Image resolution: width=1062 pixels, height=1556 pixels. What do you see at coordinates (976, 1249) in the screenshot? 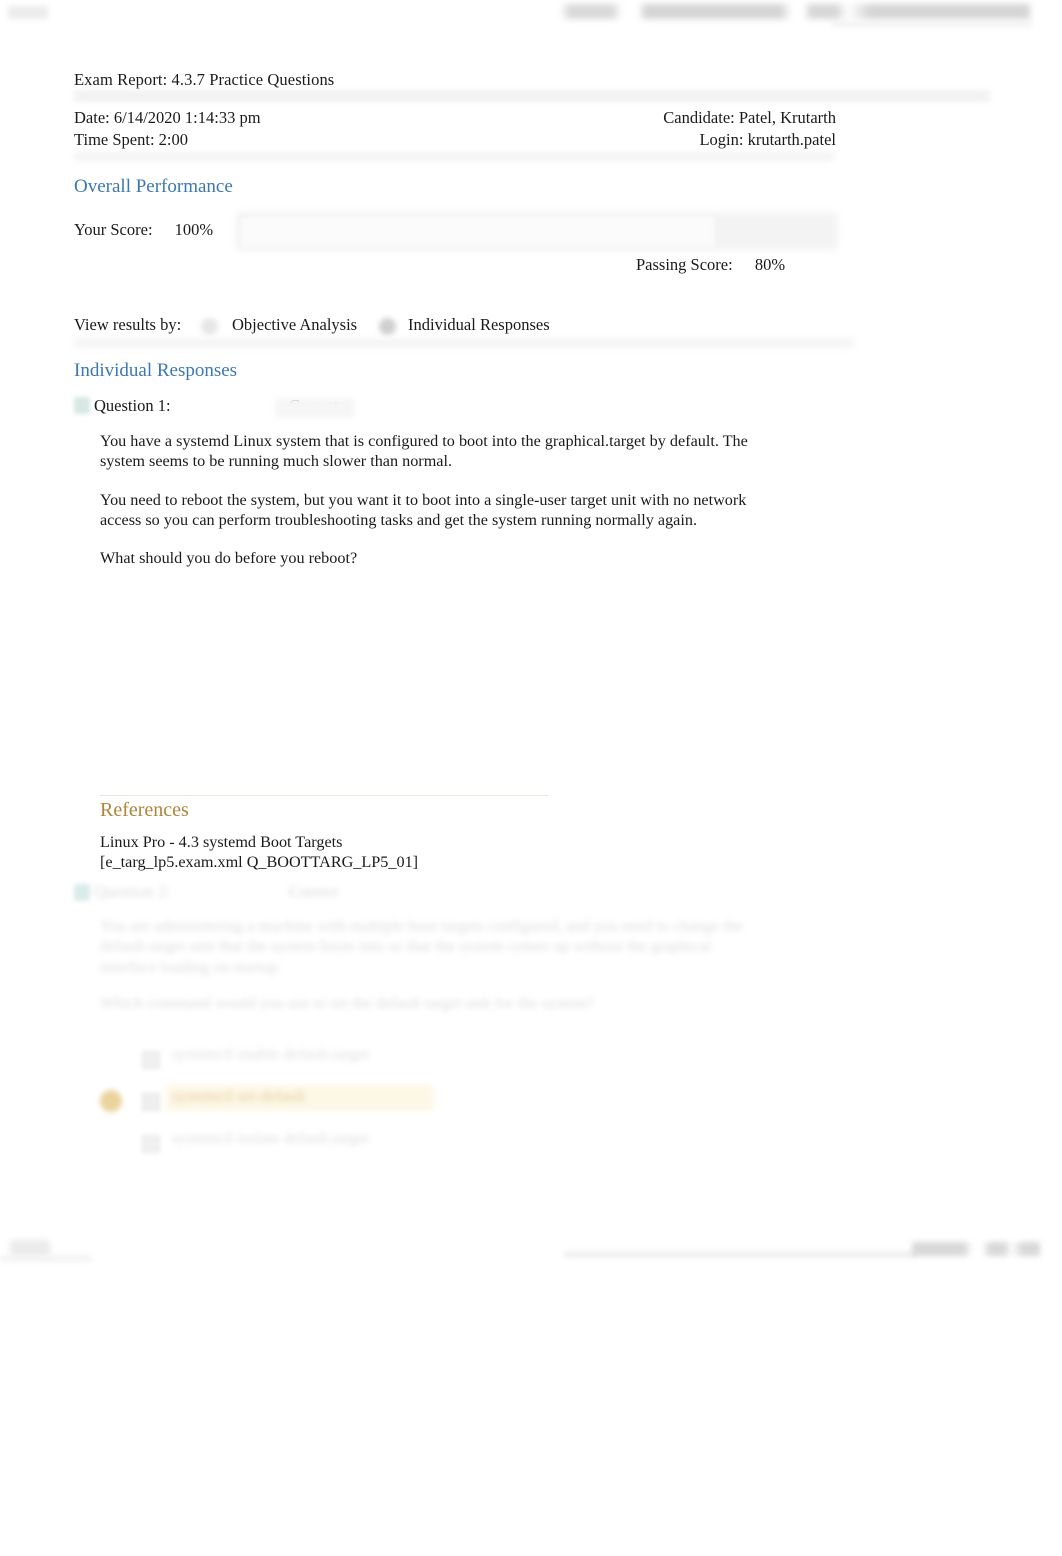
I see `footer-right-controls` at bounding box center [976, 1249].